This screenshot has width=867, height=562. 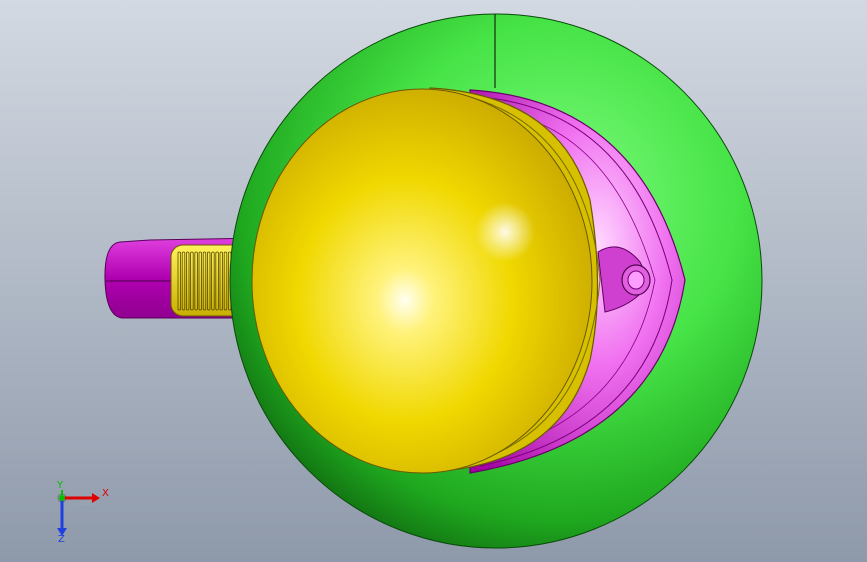 I want to click on axis-triad: X Y Z, so click(x=80, y=518).